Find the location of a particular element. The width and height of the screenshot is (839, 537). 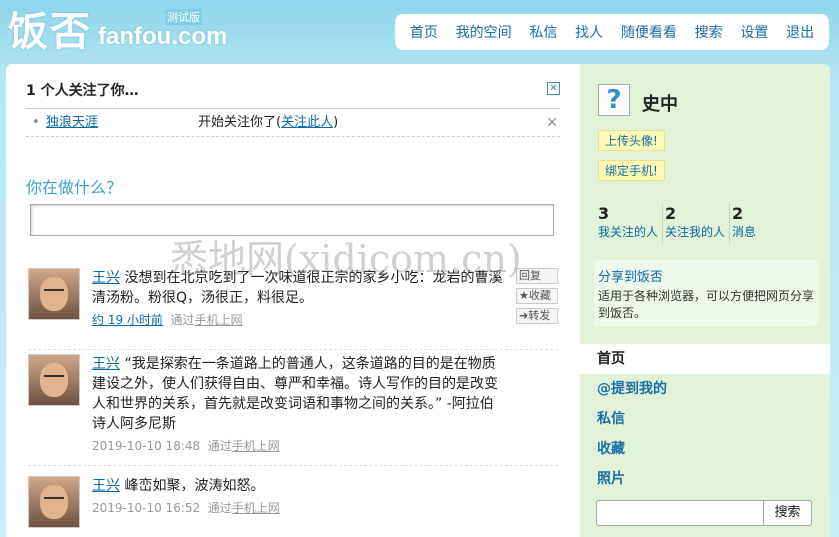

follow-notice: 1 个人关注了你… ✕ • 独浪天涯 开始关注你了(关注此人) ✕ is located at coordinates (293, 108).